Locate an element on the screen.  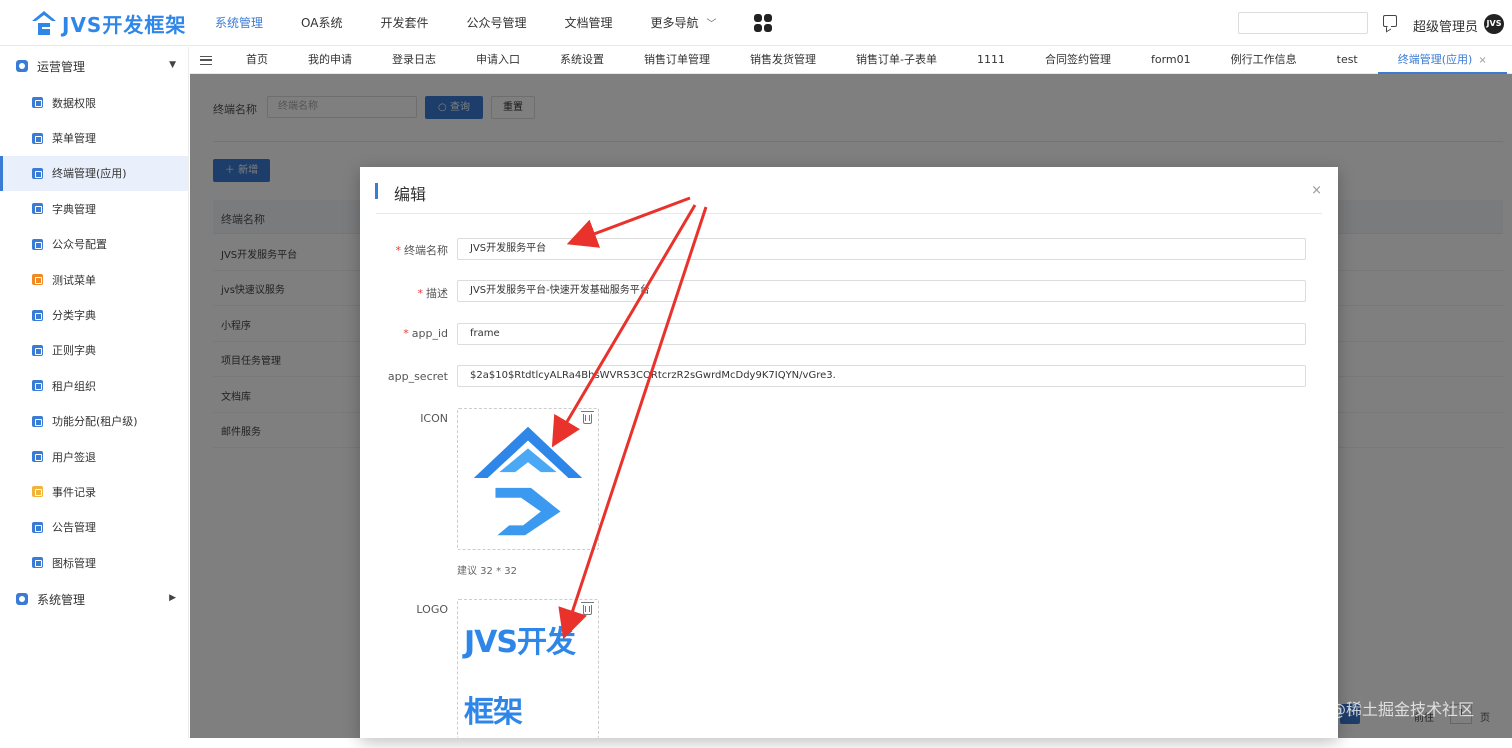
sidebar-item-label: 字典管理 is located at coordinates (74, 209).